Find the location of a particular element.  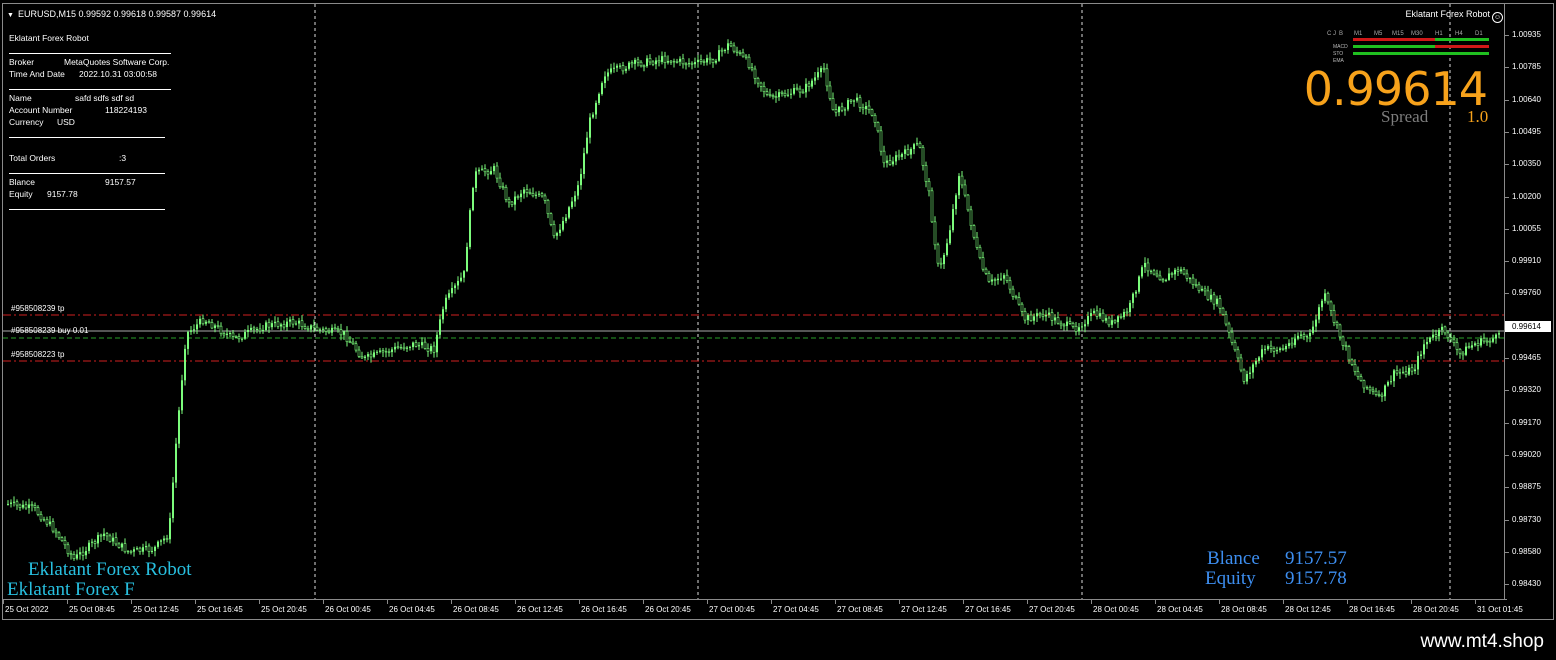

price-label: 0.98875 is located at coordinates (1526, 487).